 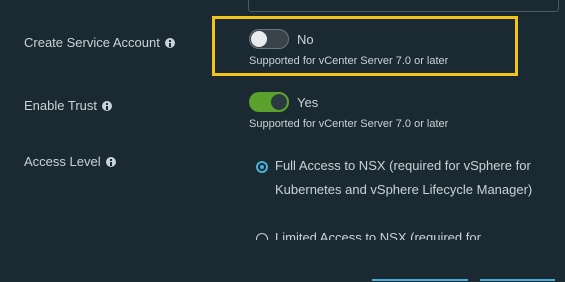 I want to click on create-service-account-label: Create Service Account, so click(x=99, y=42).